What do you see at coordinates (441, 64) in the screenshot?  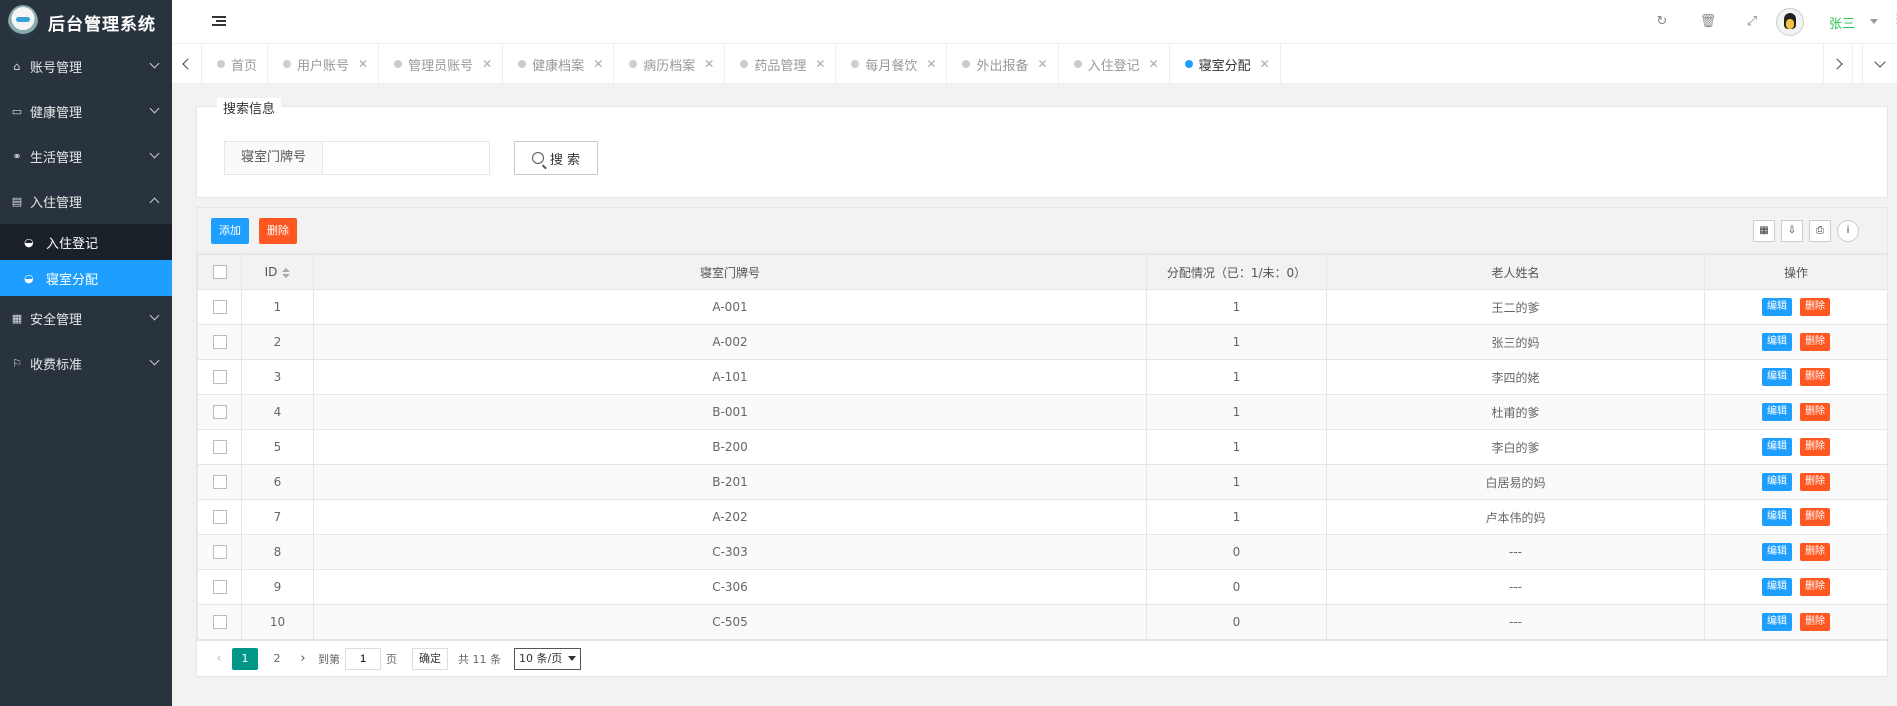 I see `tab-admin-account: 管理员账号 ✕` at bounding box center [441, 64].